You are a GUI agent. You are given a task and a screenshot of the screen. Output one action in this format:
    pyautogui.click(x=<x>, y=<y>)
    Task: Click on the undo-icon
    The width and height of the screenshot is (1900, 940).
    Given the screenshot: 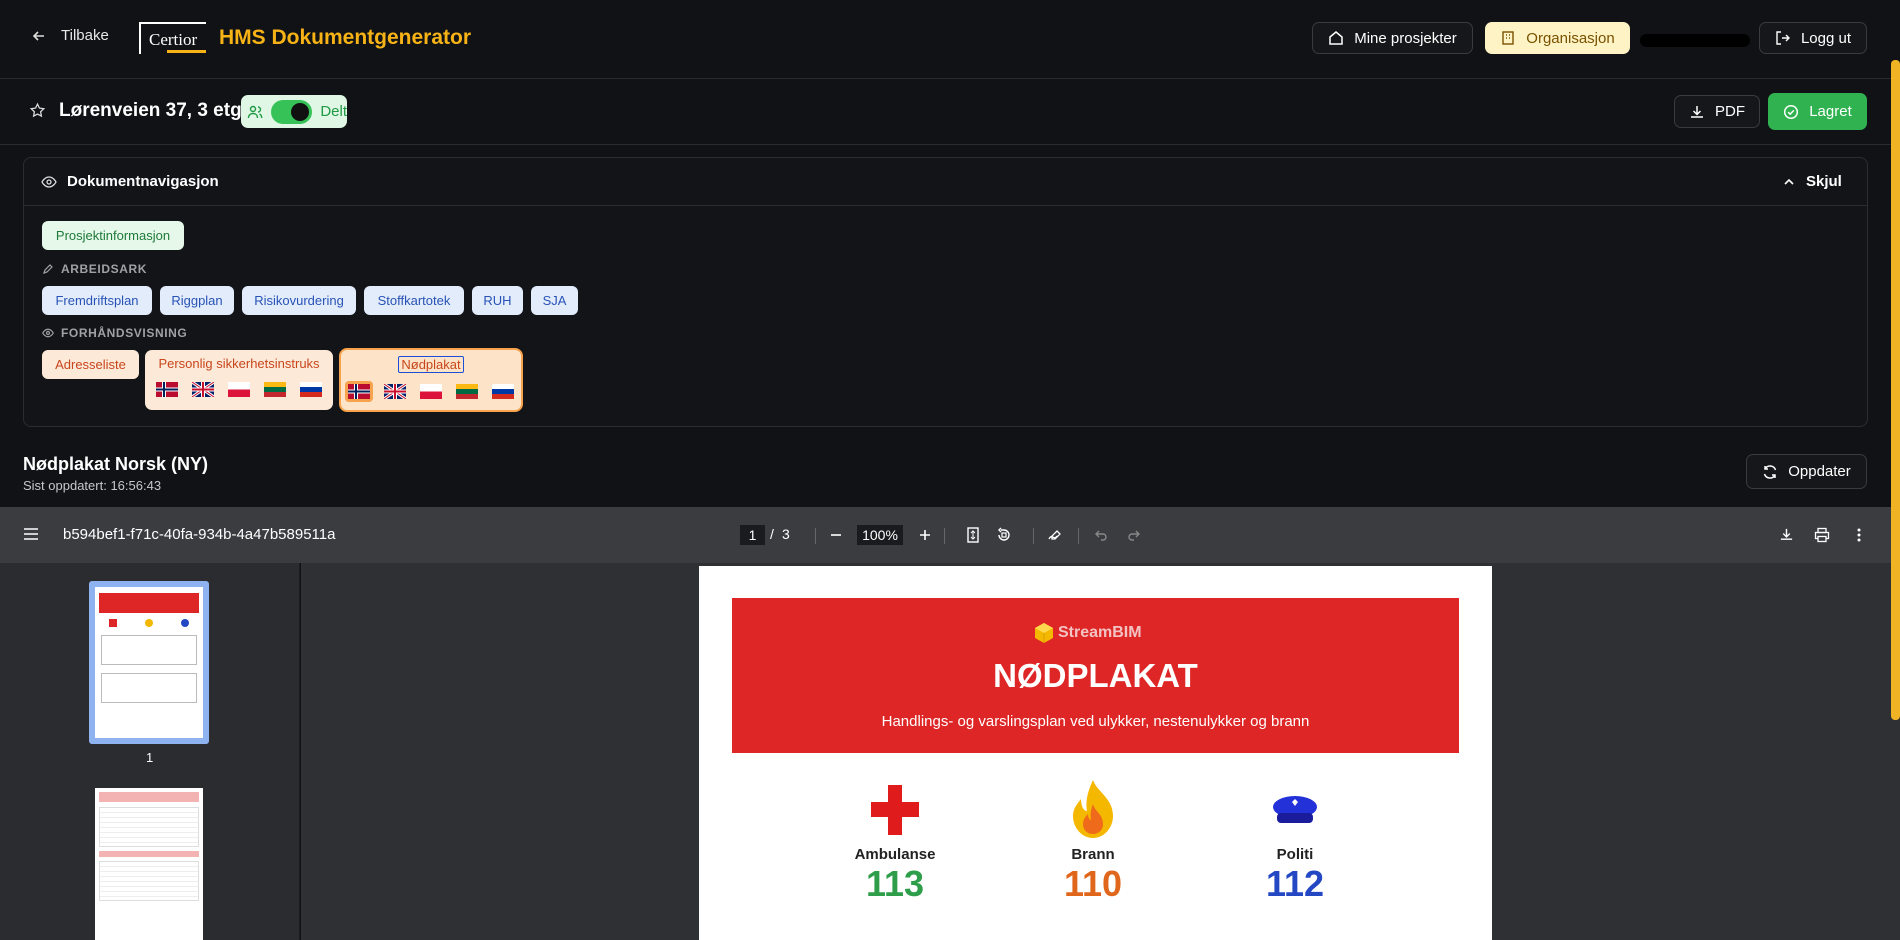 What is the action you would take?
    pyautogui.click(x=1101, y=535)
    